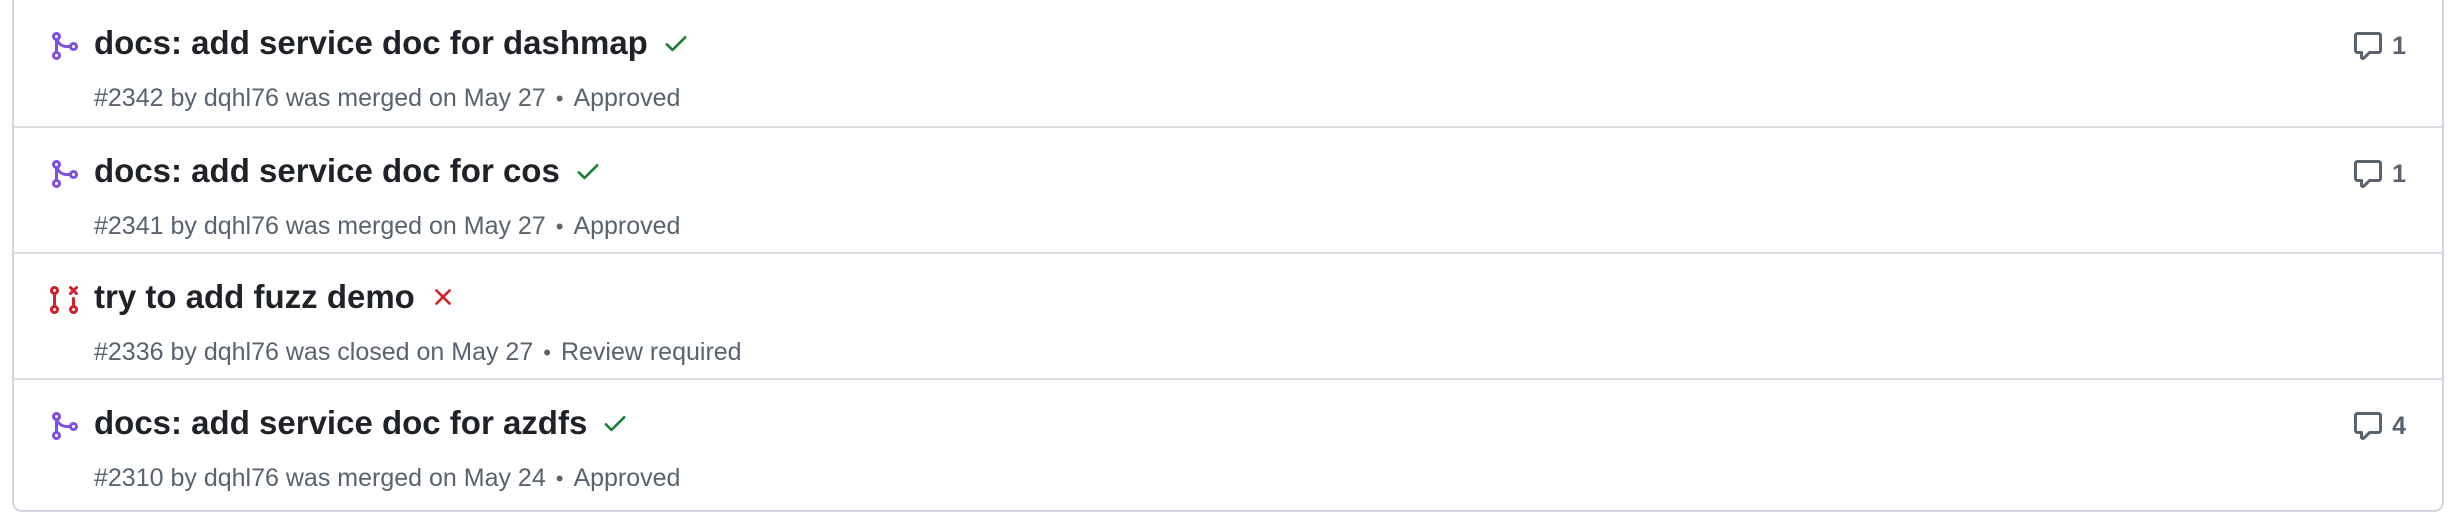  What do you see at coordinates (129, 478) in the screenshot?
I see `pull-request-number: #2310` at bounding box center [129, 478].